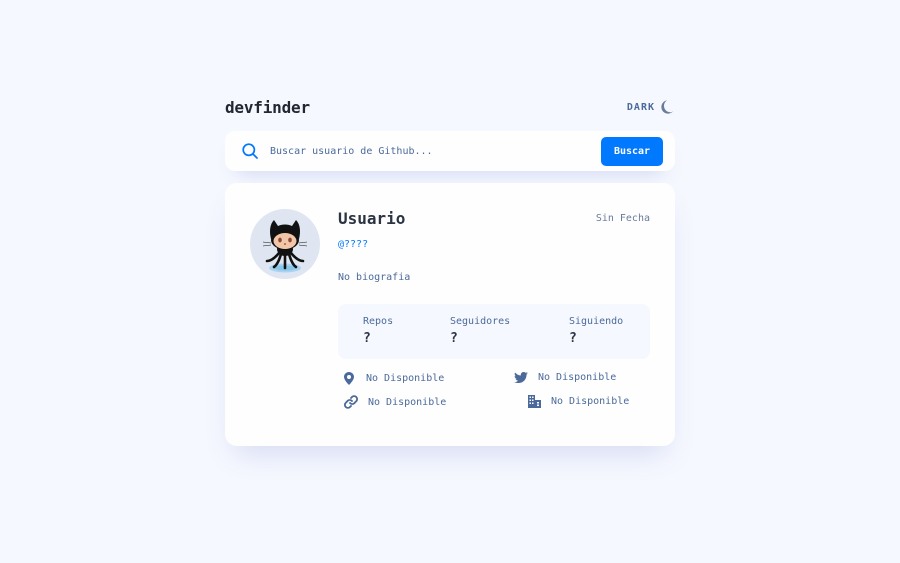  Describe the element at coordinates (596, 321) in the screenshot. I see `stat-label: Siguiendo` at that location.